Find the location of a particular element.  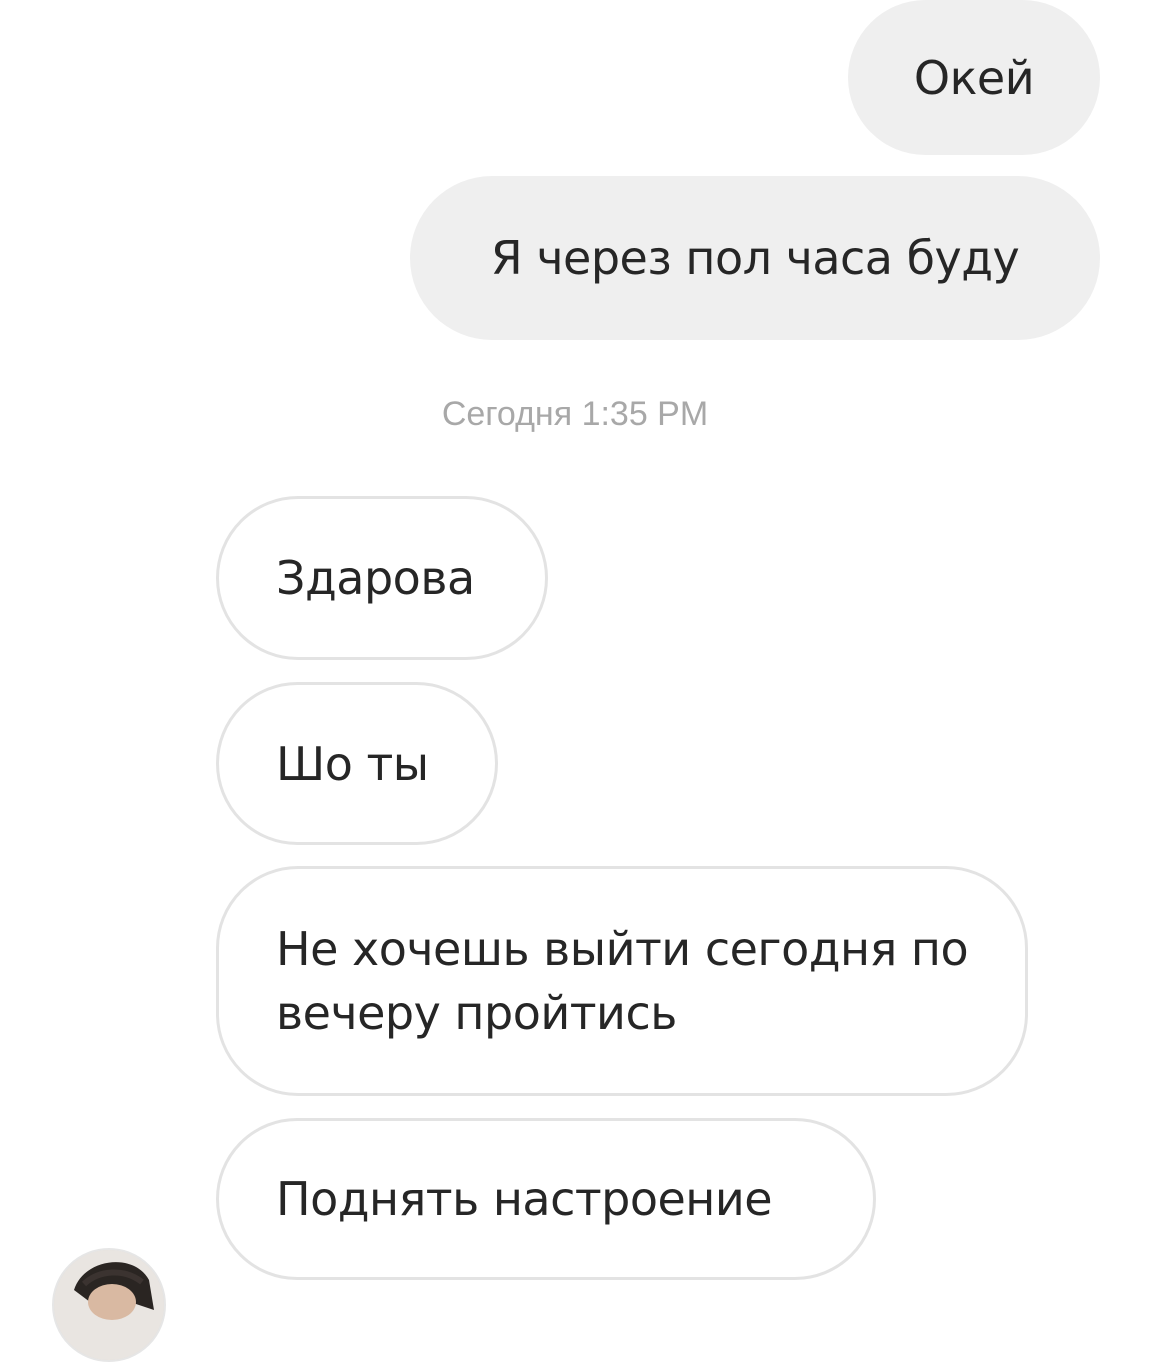

incoming-message: Здарова is located at coordinates (382, 578).